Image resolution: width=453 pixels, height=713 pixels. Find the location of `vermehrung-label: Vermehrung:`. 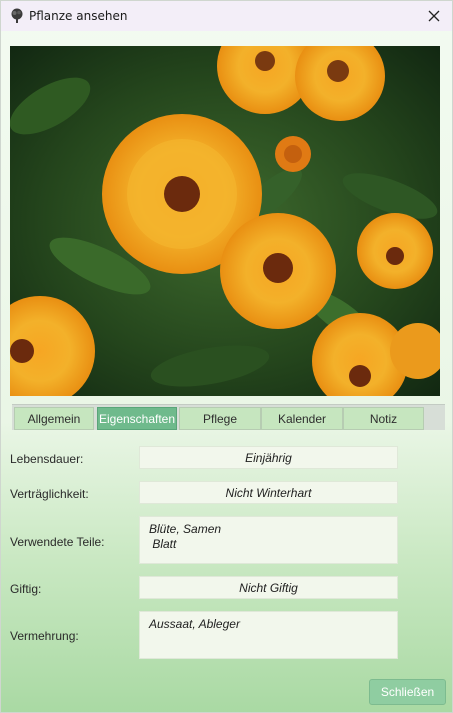

vermehrung-label: Vermehrung: is located at coordinates (44, 636).